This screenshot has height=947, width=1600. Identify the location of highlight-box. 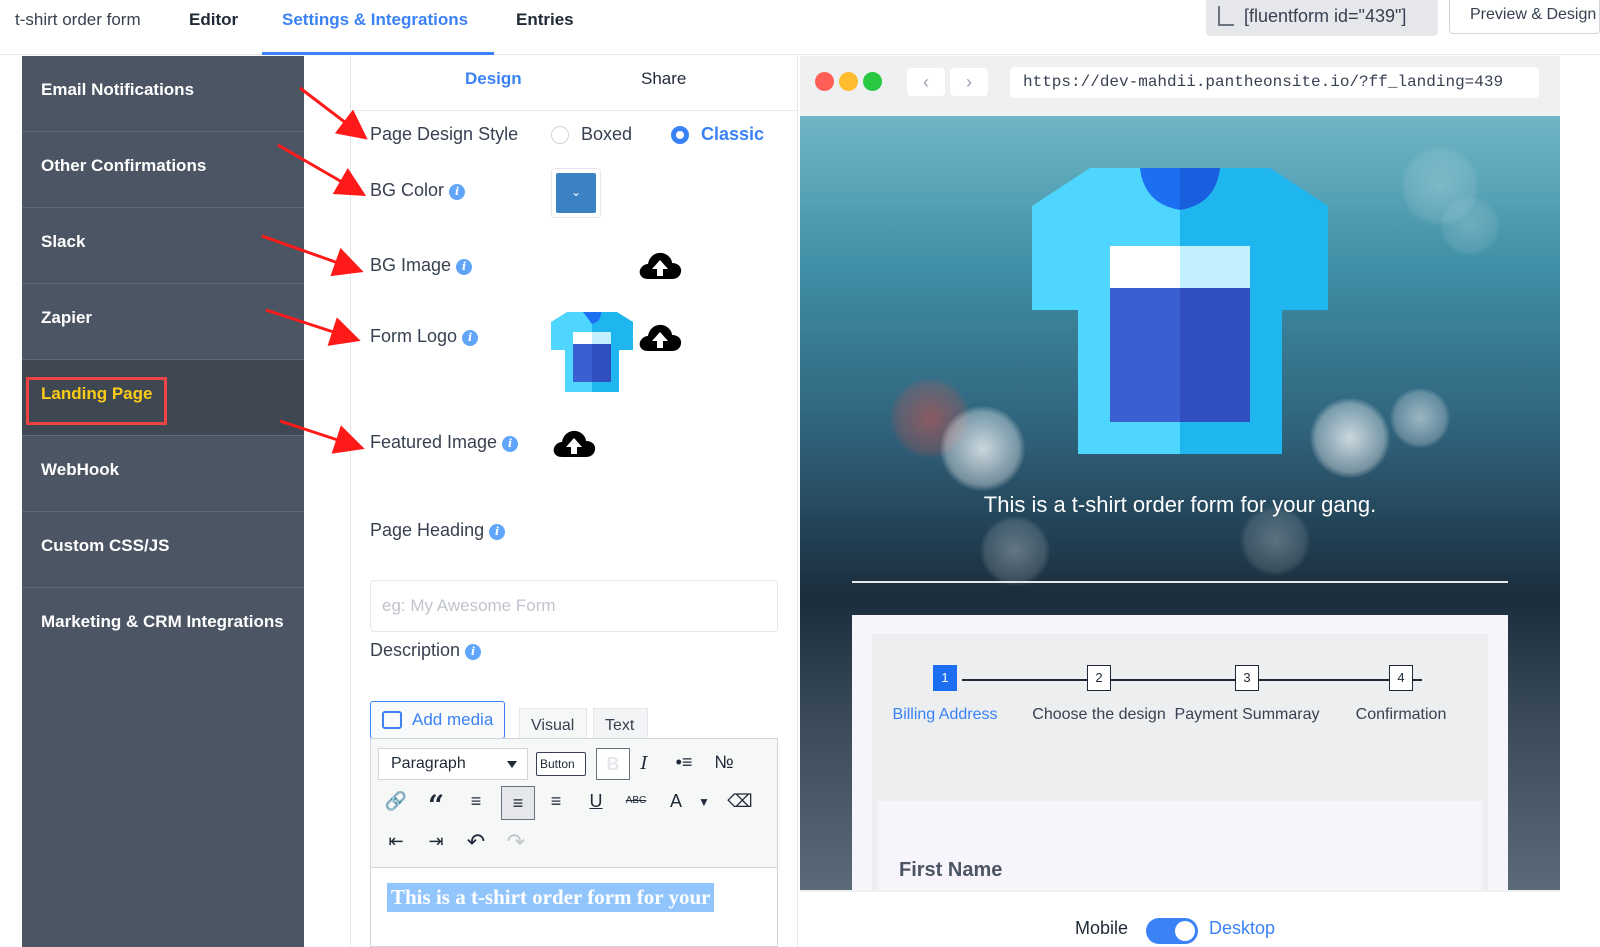
(96, 401).